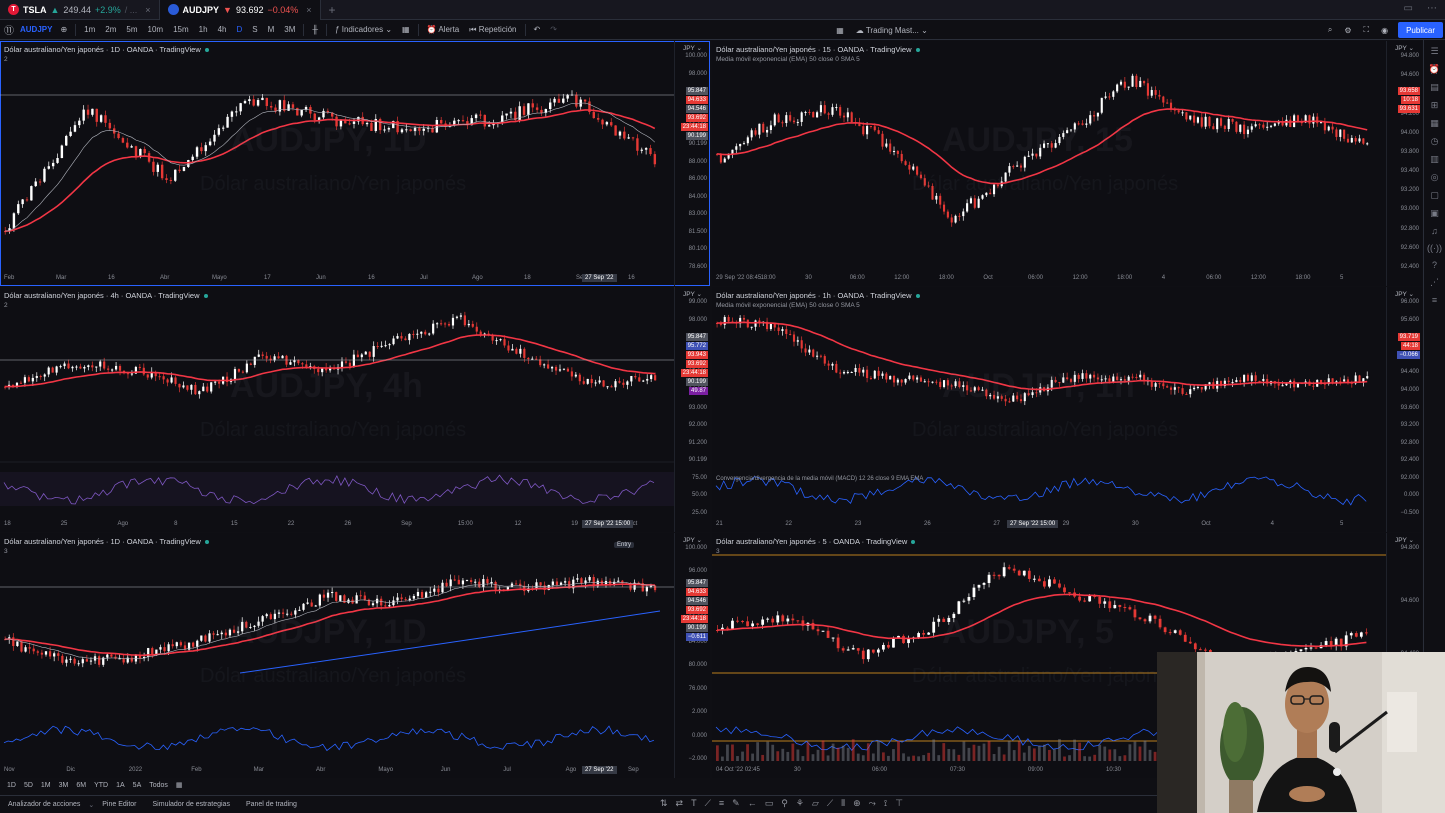  Describe the element at coordinates (89, 29) in the screenshot. I see `interval-1m: 1m` at that location.